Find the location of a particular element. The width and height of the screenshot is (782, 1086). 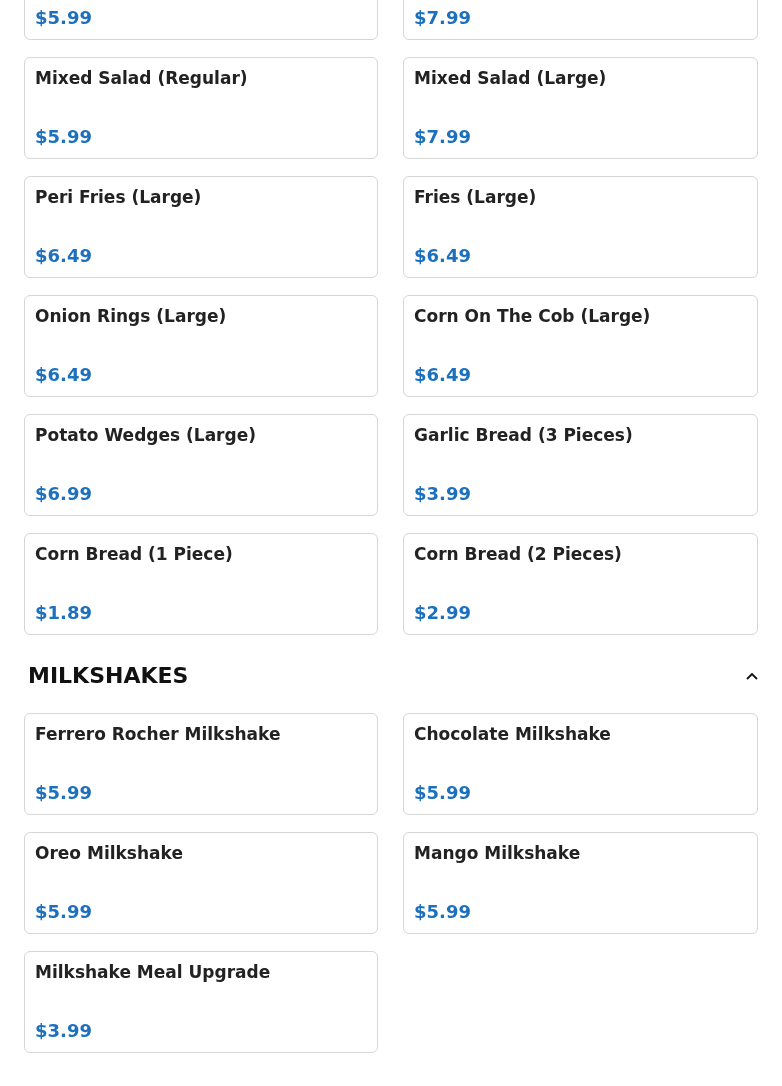

menu-item-card: Milkshake Meal Upgrade $3.99 is located at coordinates (201, 1002).